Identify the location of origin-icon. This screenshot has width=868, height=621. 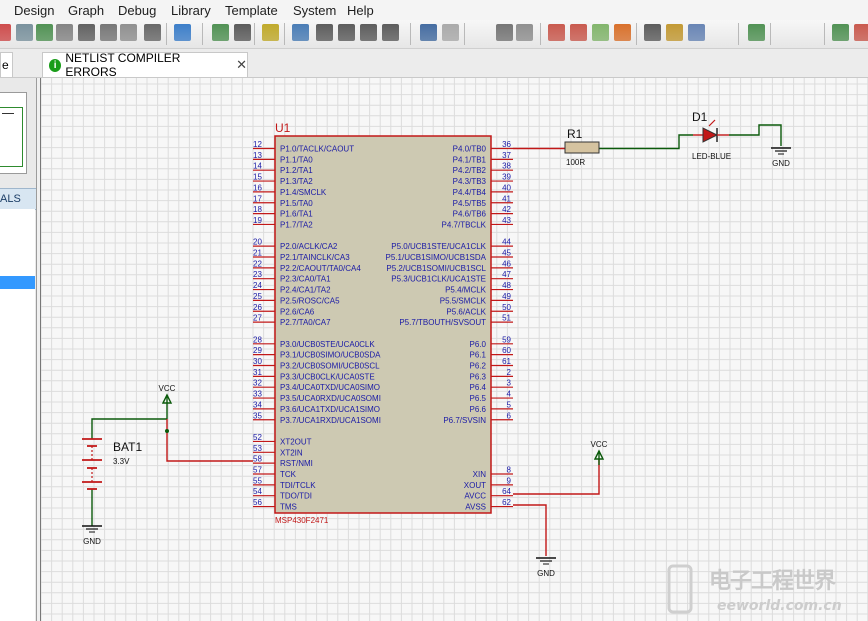
(270, 32).